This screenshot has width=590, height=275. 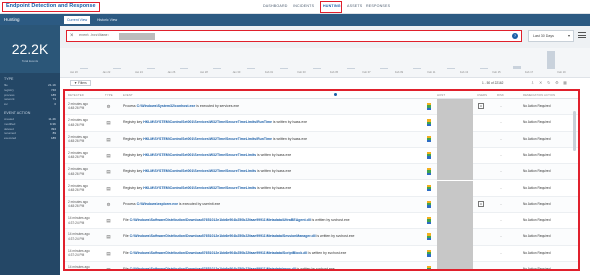 I want to click on menu-icon, so click(x=582, y=36).